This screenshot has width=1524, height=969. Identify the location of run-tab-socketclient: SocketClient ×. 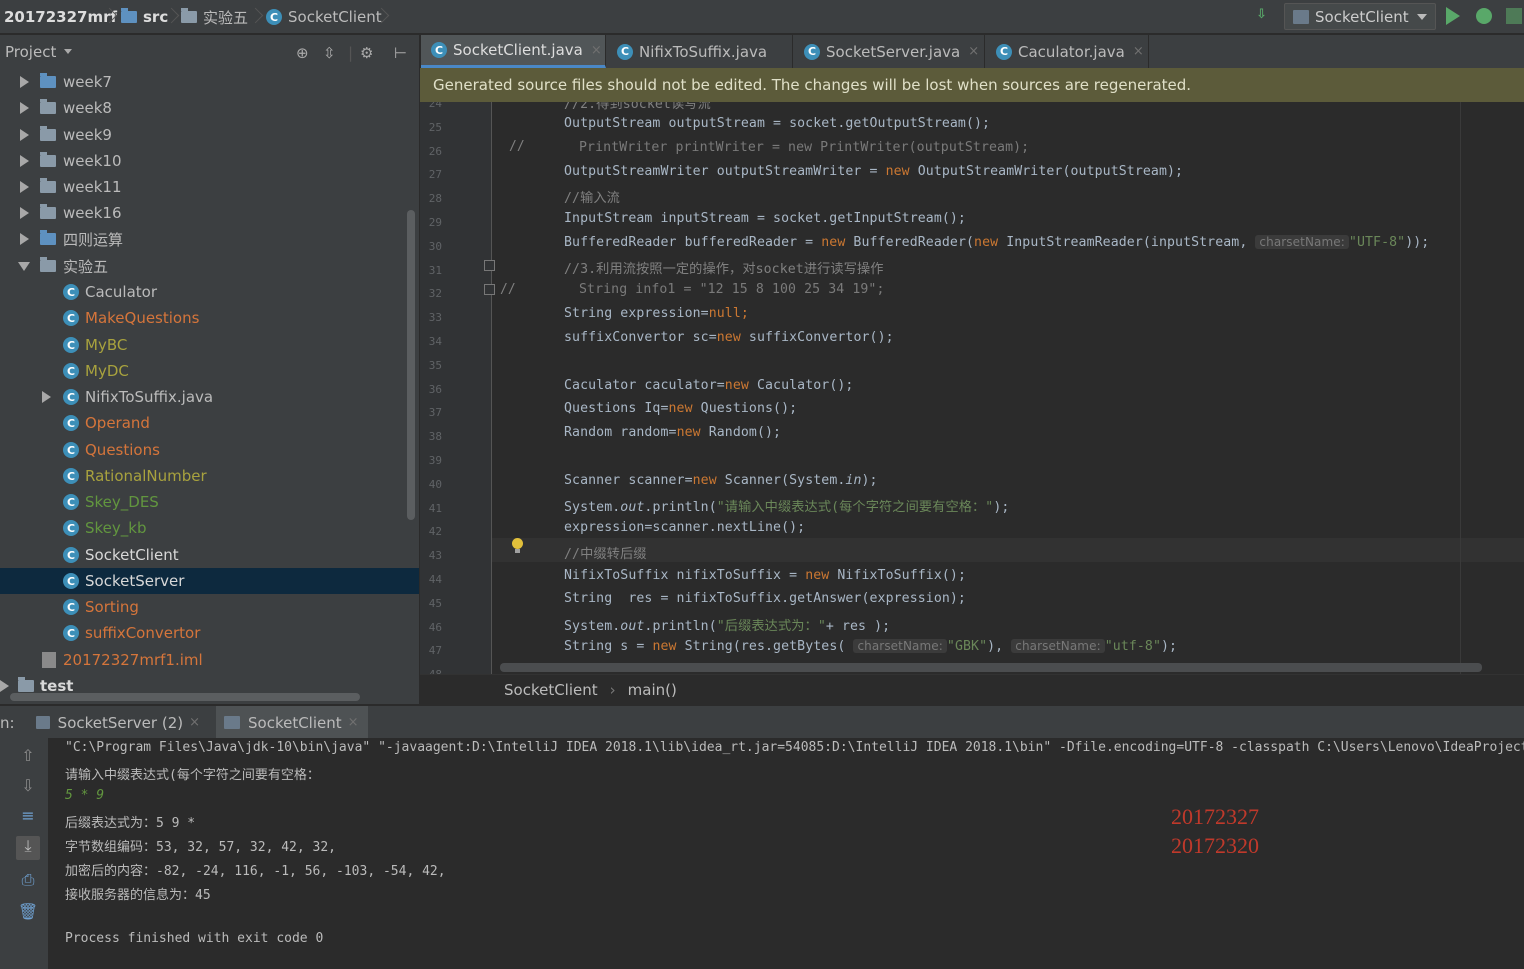
(292, 722).